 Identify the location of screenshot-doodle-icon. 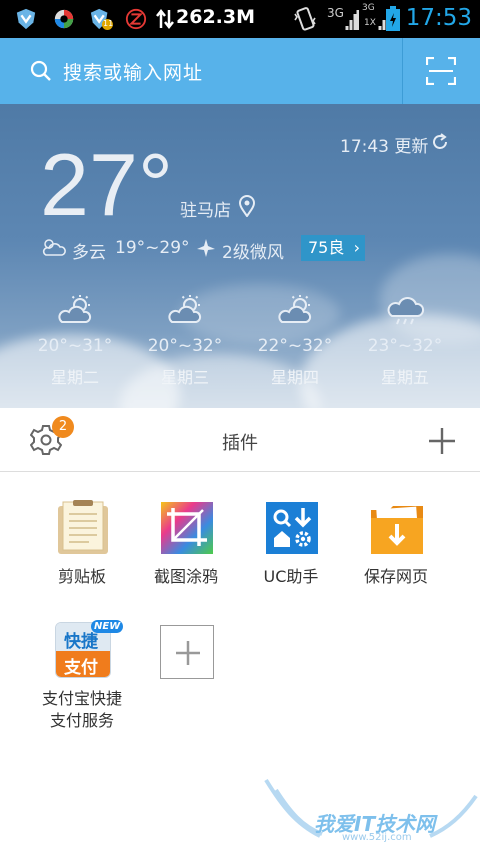
(187, 528).